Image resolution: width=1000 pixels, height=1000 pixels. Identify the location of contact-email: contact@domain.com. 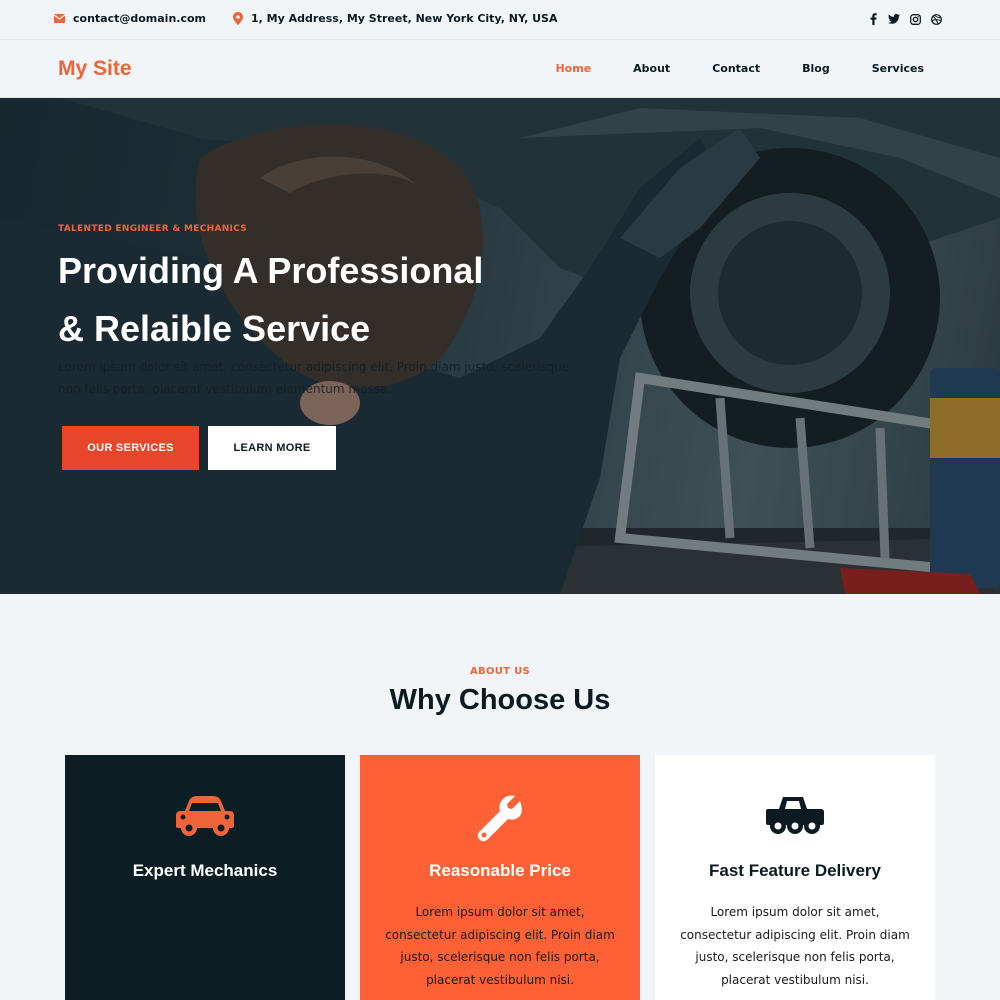
(130, 18).